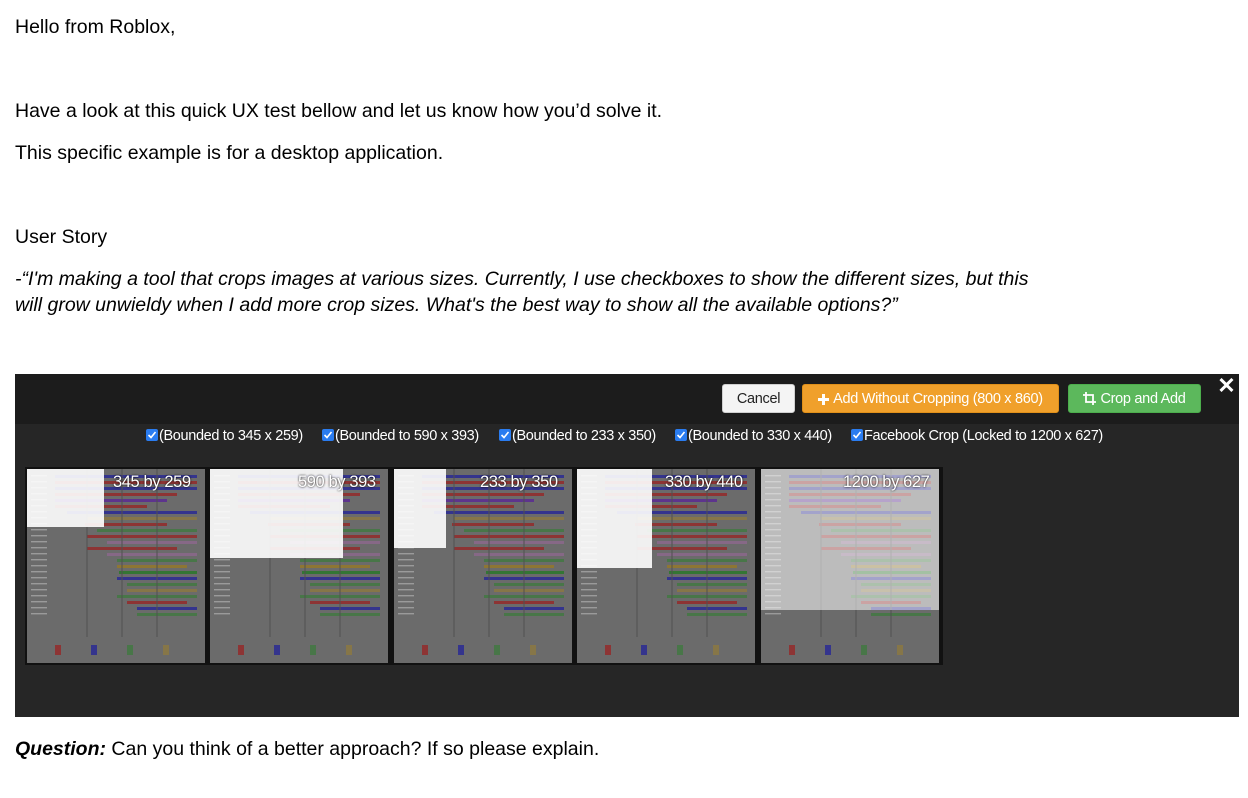 This screenshot has height=798, width=1248. I want to click on crop-option-label: (Bounded to 345 x 259), so click(231, 436).